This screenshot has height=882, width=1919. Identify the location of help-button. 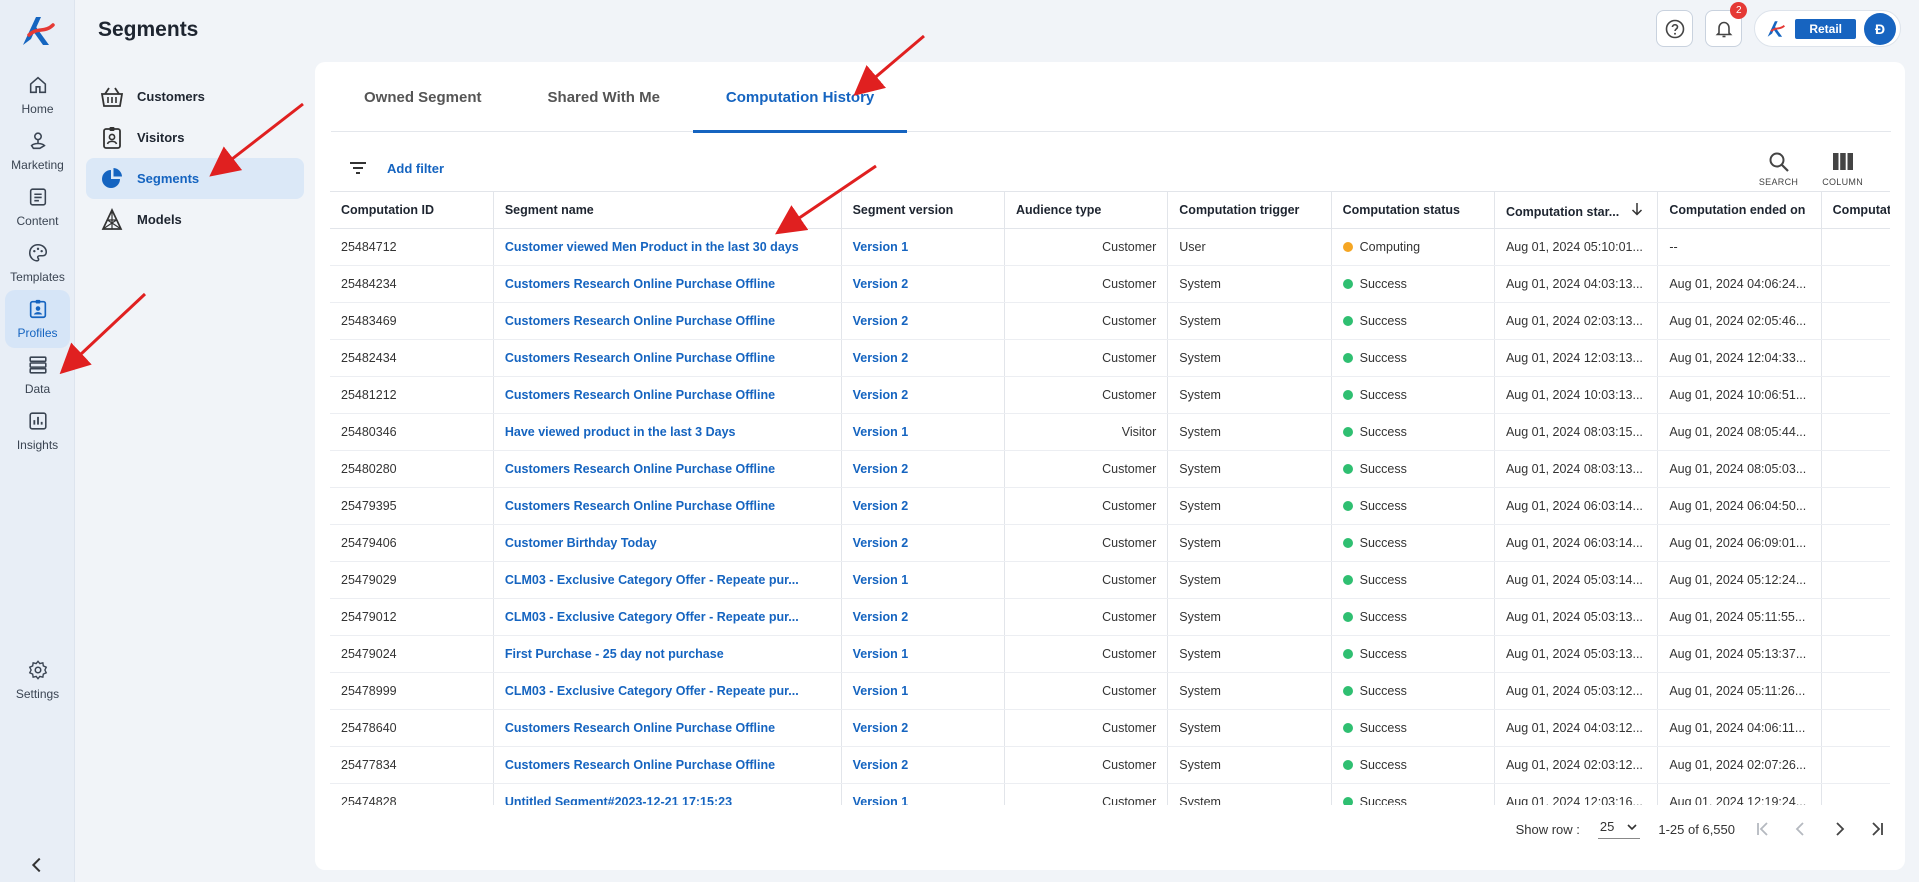
(1675, 28).